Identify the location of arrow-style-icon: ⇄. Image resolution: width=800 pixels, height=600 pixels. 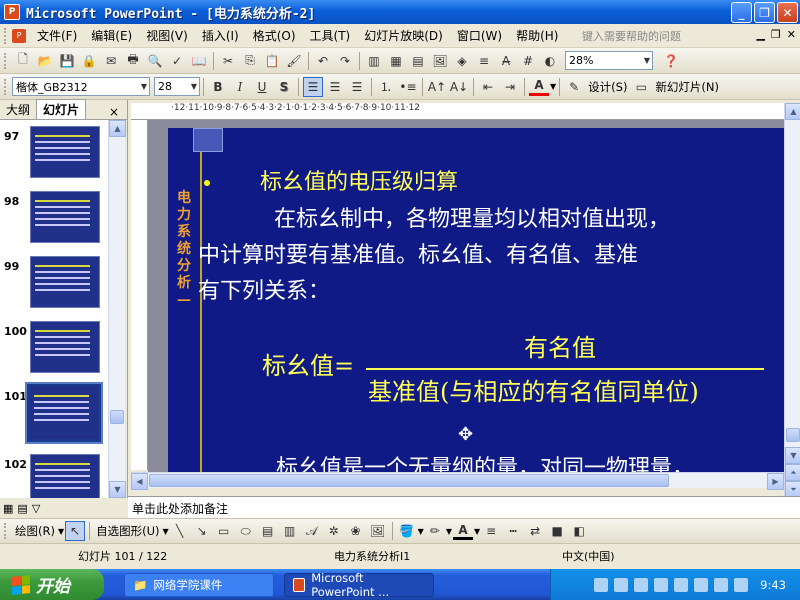
(535, 531).